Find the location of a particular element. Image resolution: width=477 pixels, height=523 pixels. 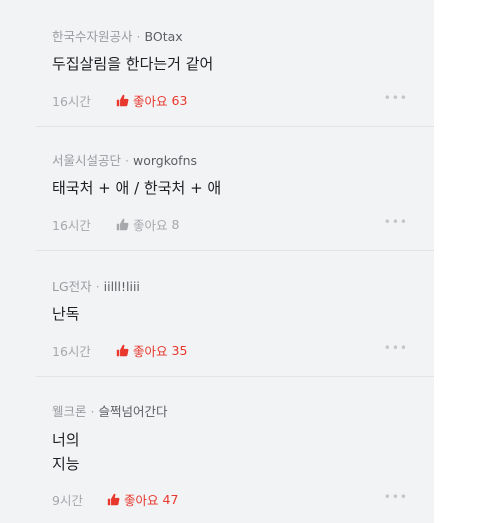

comment-footer: 16시간 좋아요 8 ••• is located at coordinates (230, 224).